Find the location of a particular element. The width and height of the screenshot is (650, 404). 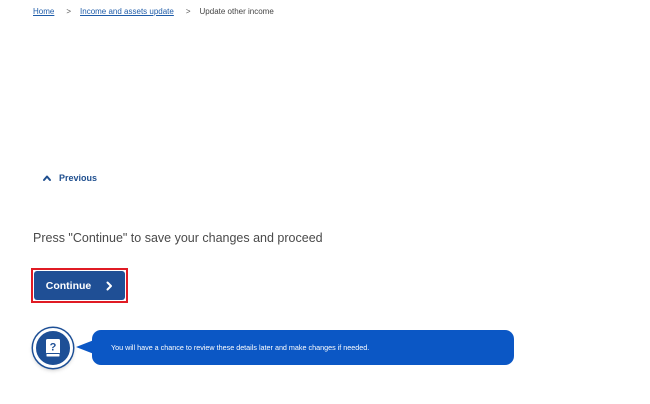

continue-button: Continue is located at coordinates (79, 285).